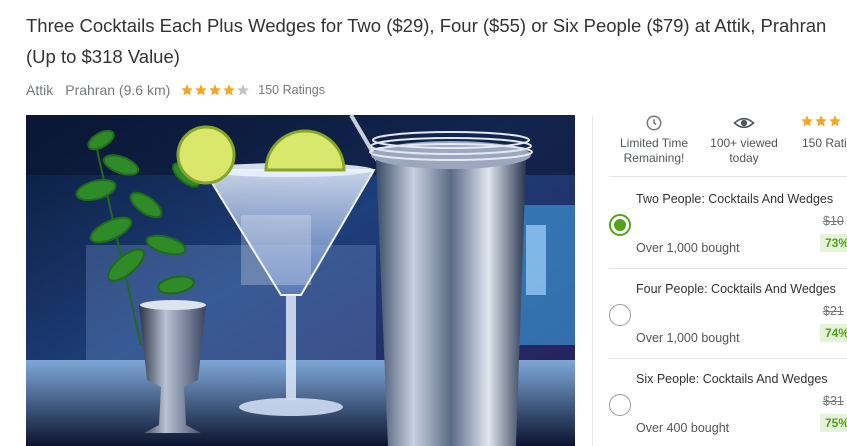  I want to click on location-text: Prahran (9.6 km), so click(118, 90).